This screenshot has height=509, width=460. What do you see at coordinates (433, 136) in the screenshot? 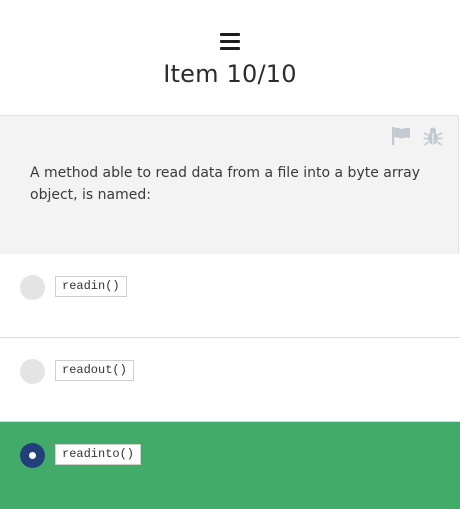
I see `bug-icon` at bounding box center [433, 136].